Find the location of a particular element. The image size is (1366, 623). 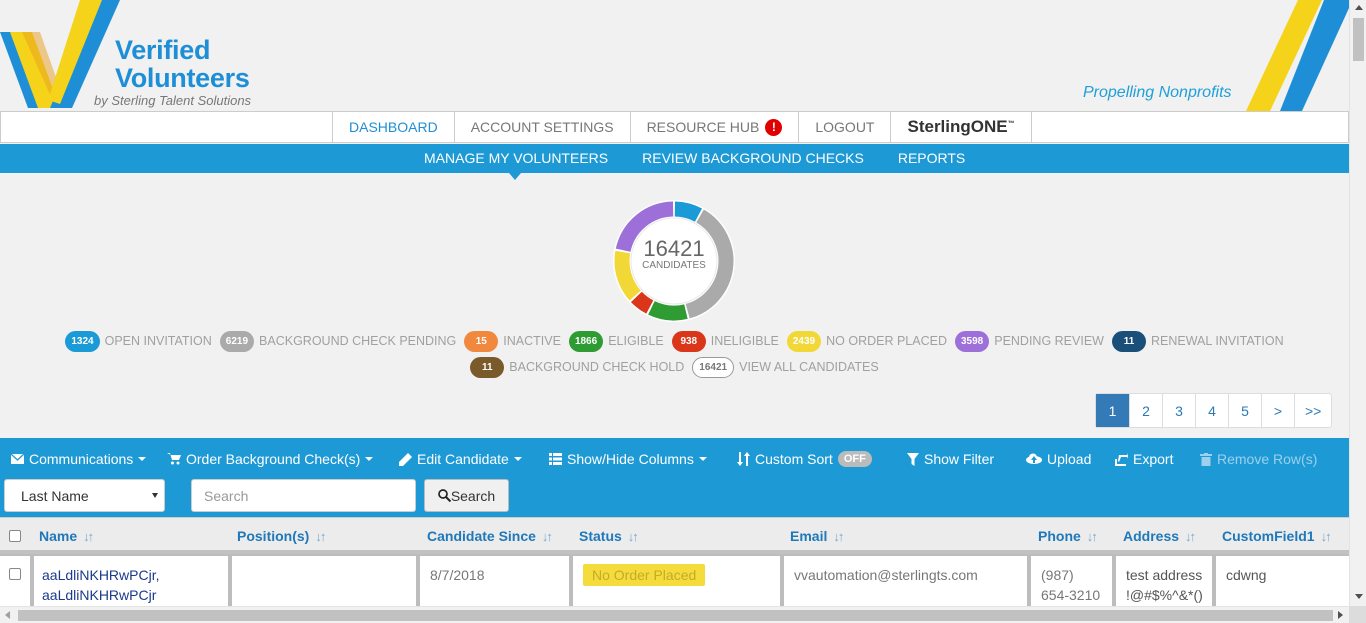

custom-sort-toggle: Custom Sort OFF is located at coordinates (804, 459).